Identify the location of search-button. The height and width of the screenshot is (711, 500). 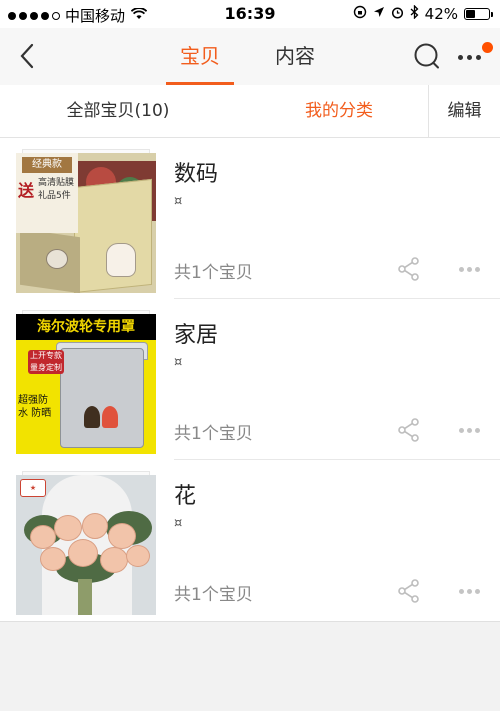
(427, 56).